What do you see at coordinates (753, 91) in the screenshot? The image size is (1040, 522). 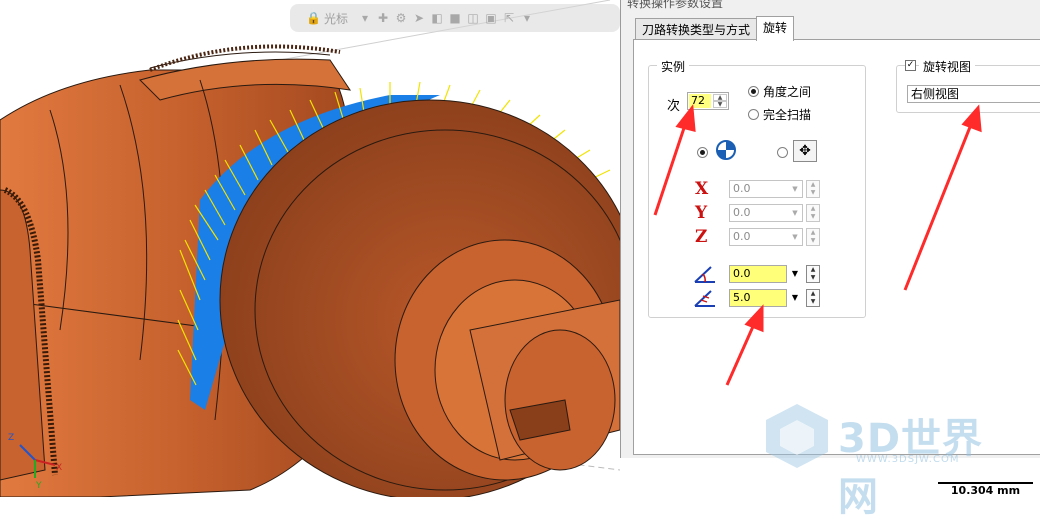 I see `radio-between-angle` at bounding box center [753, 91].